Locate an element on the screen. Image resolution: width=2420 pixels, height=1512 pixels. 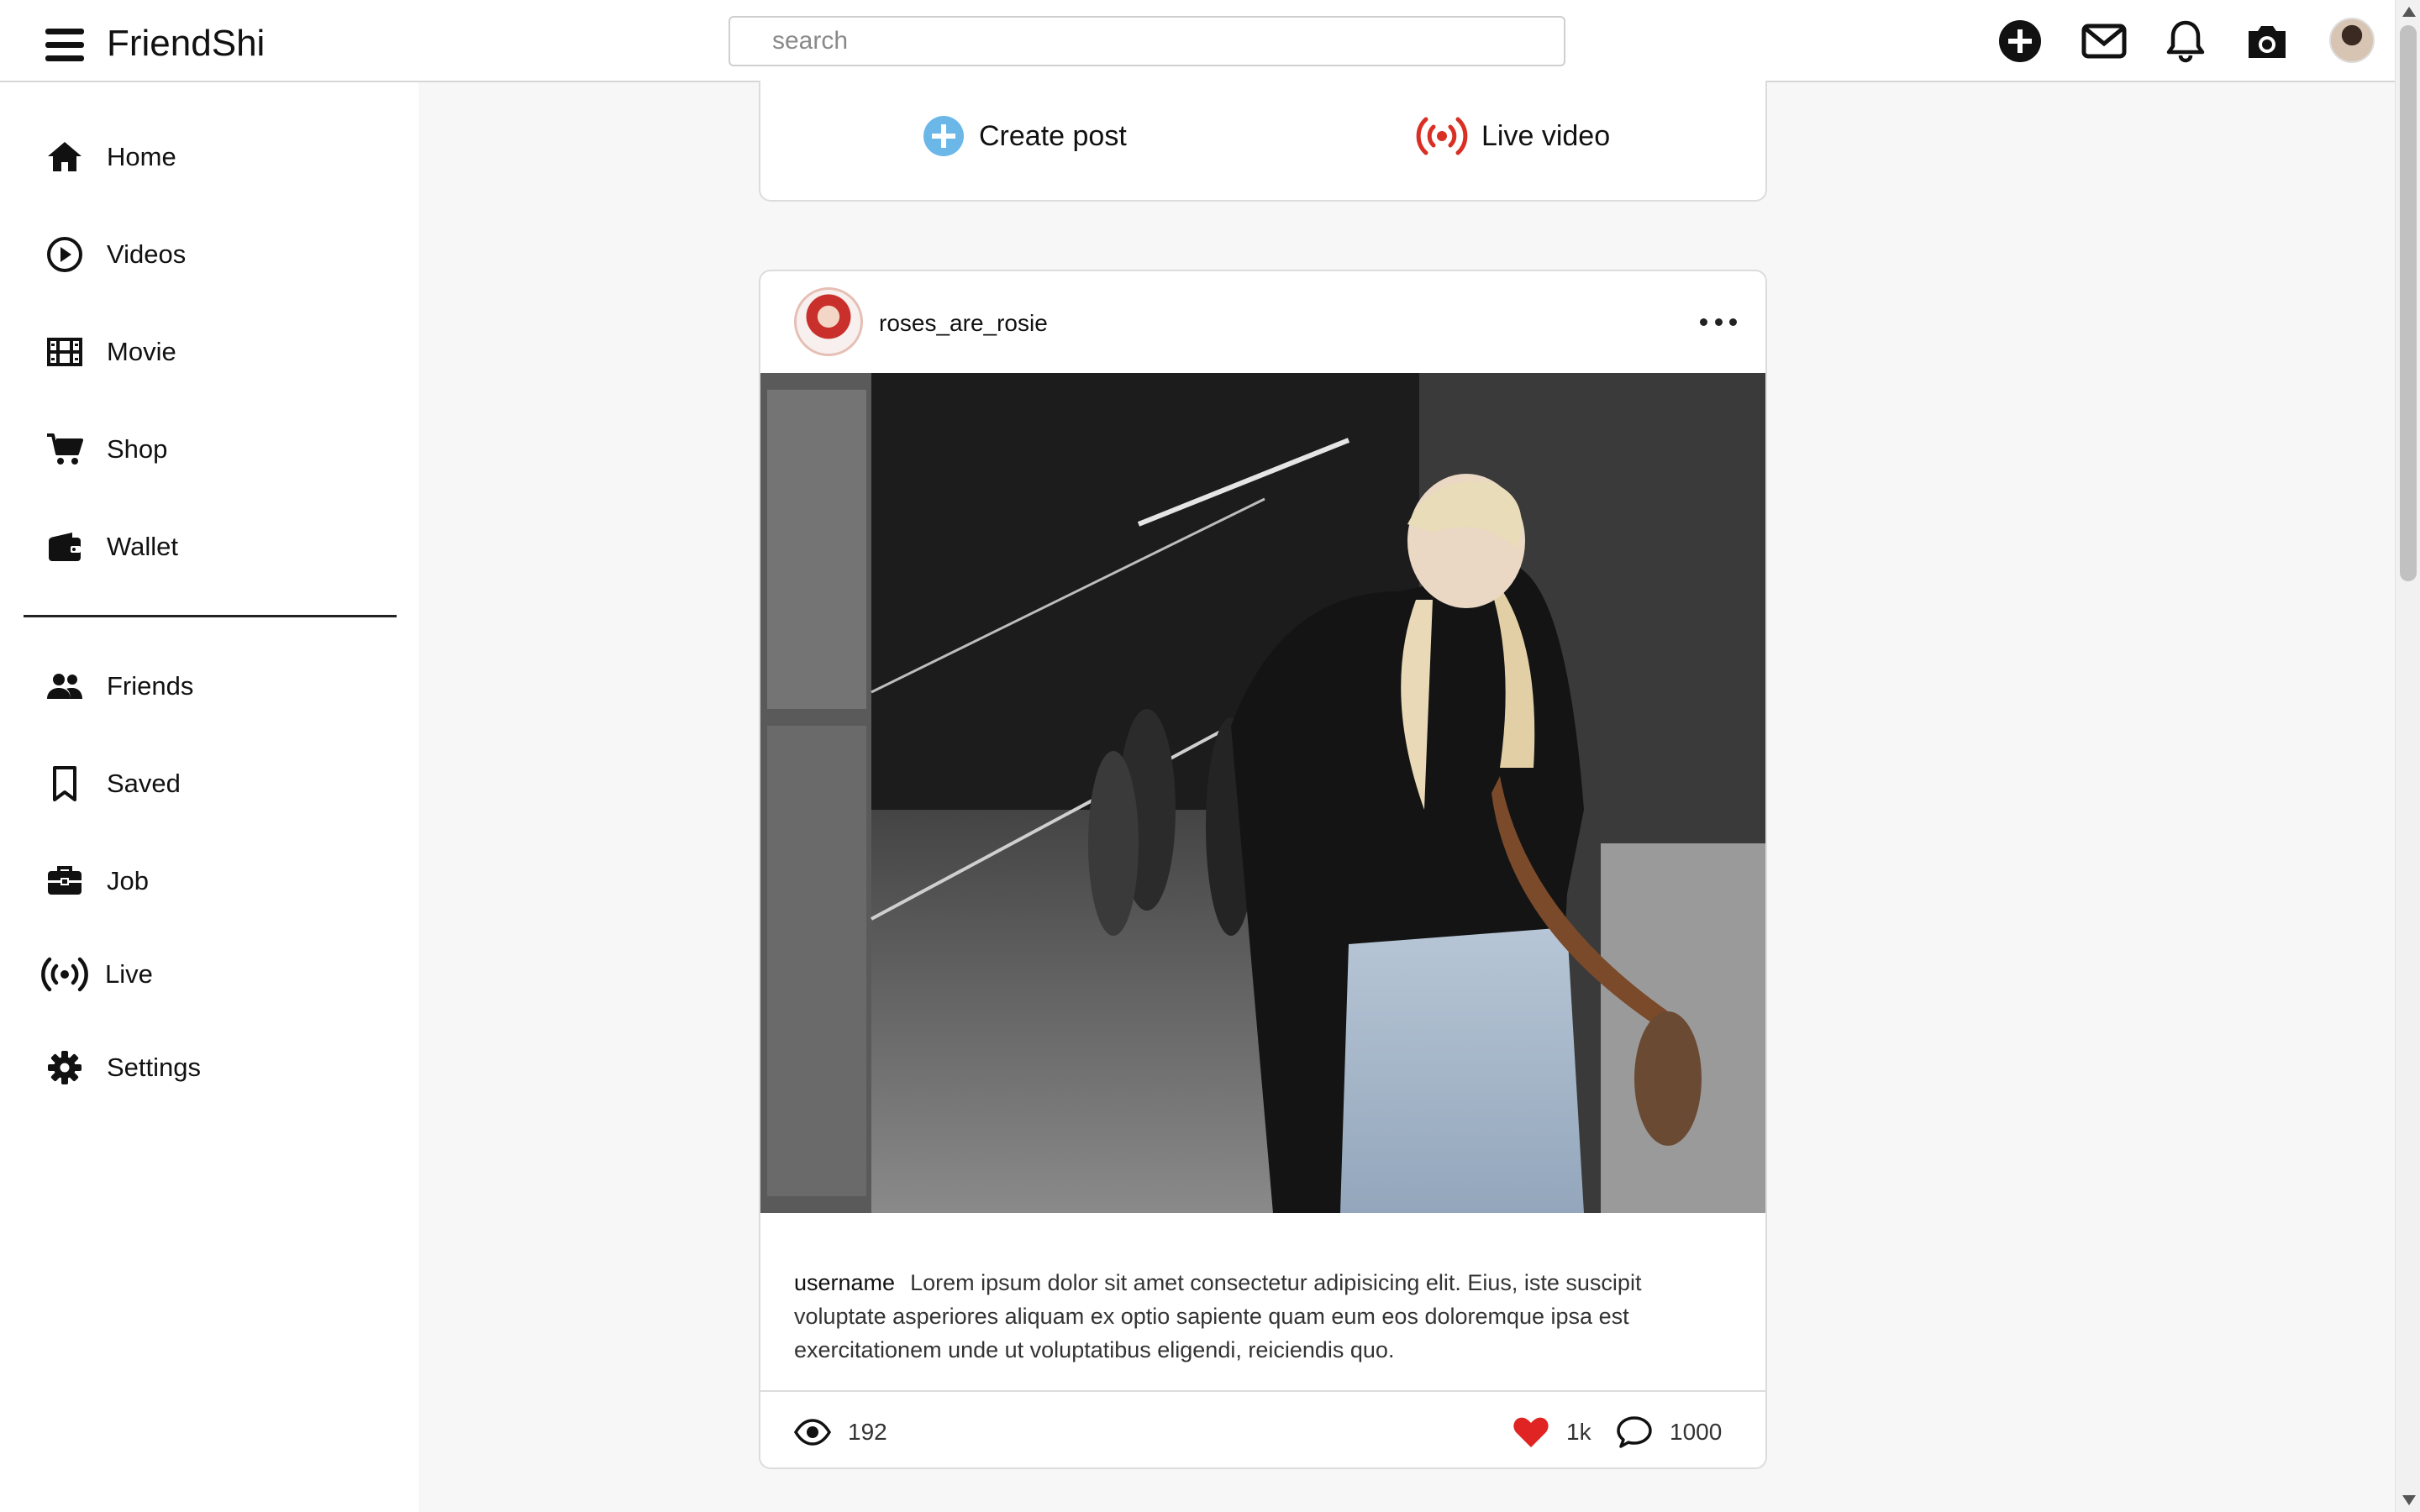
play-circle-icon is located at coordinates (65, 255).